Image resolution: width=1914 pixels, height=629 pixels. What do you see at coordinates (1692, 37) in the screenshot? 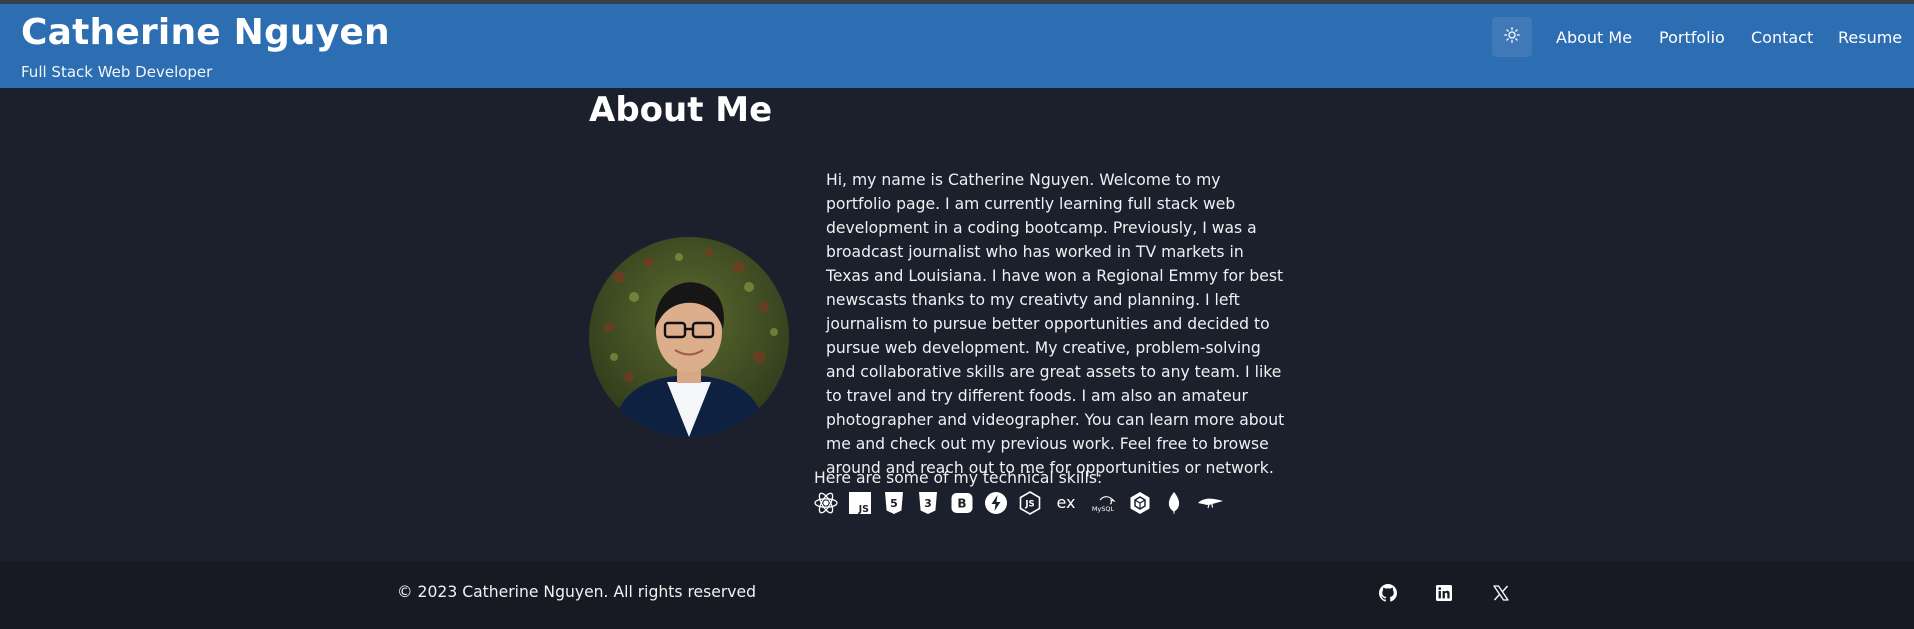
I see `nav-portfolio: Portfolio` at bounding box center [1692, 37].